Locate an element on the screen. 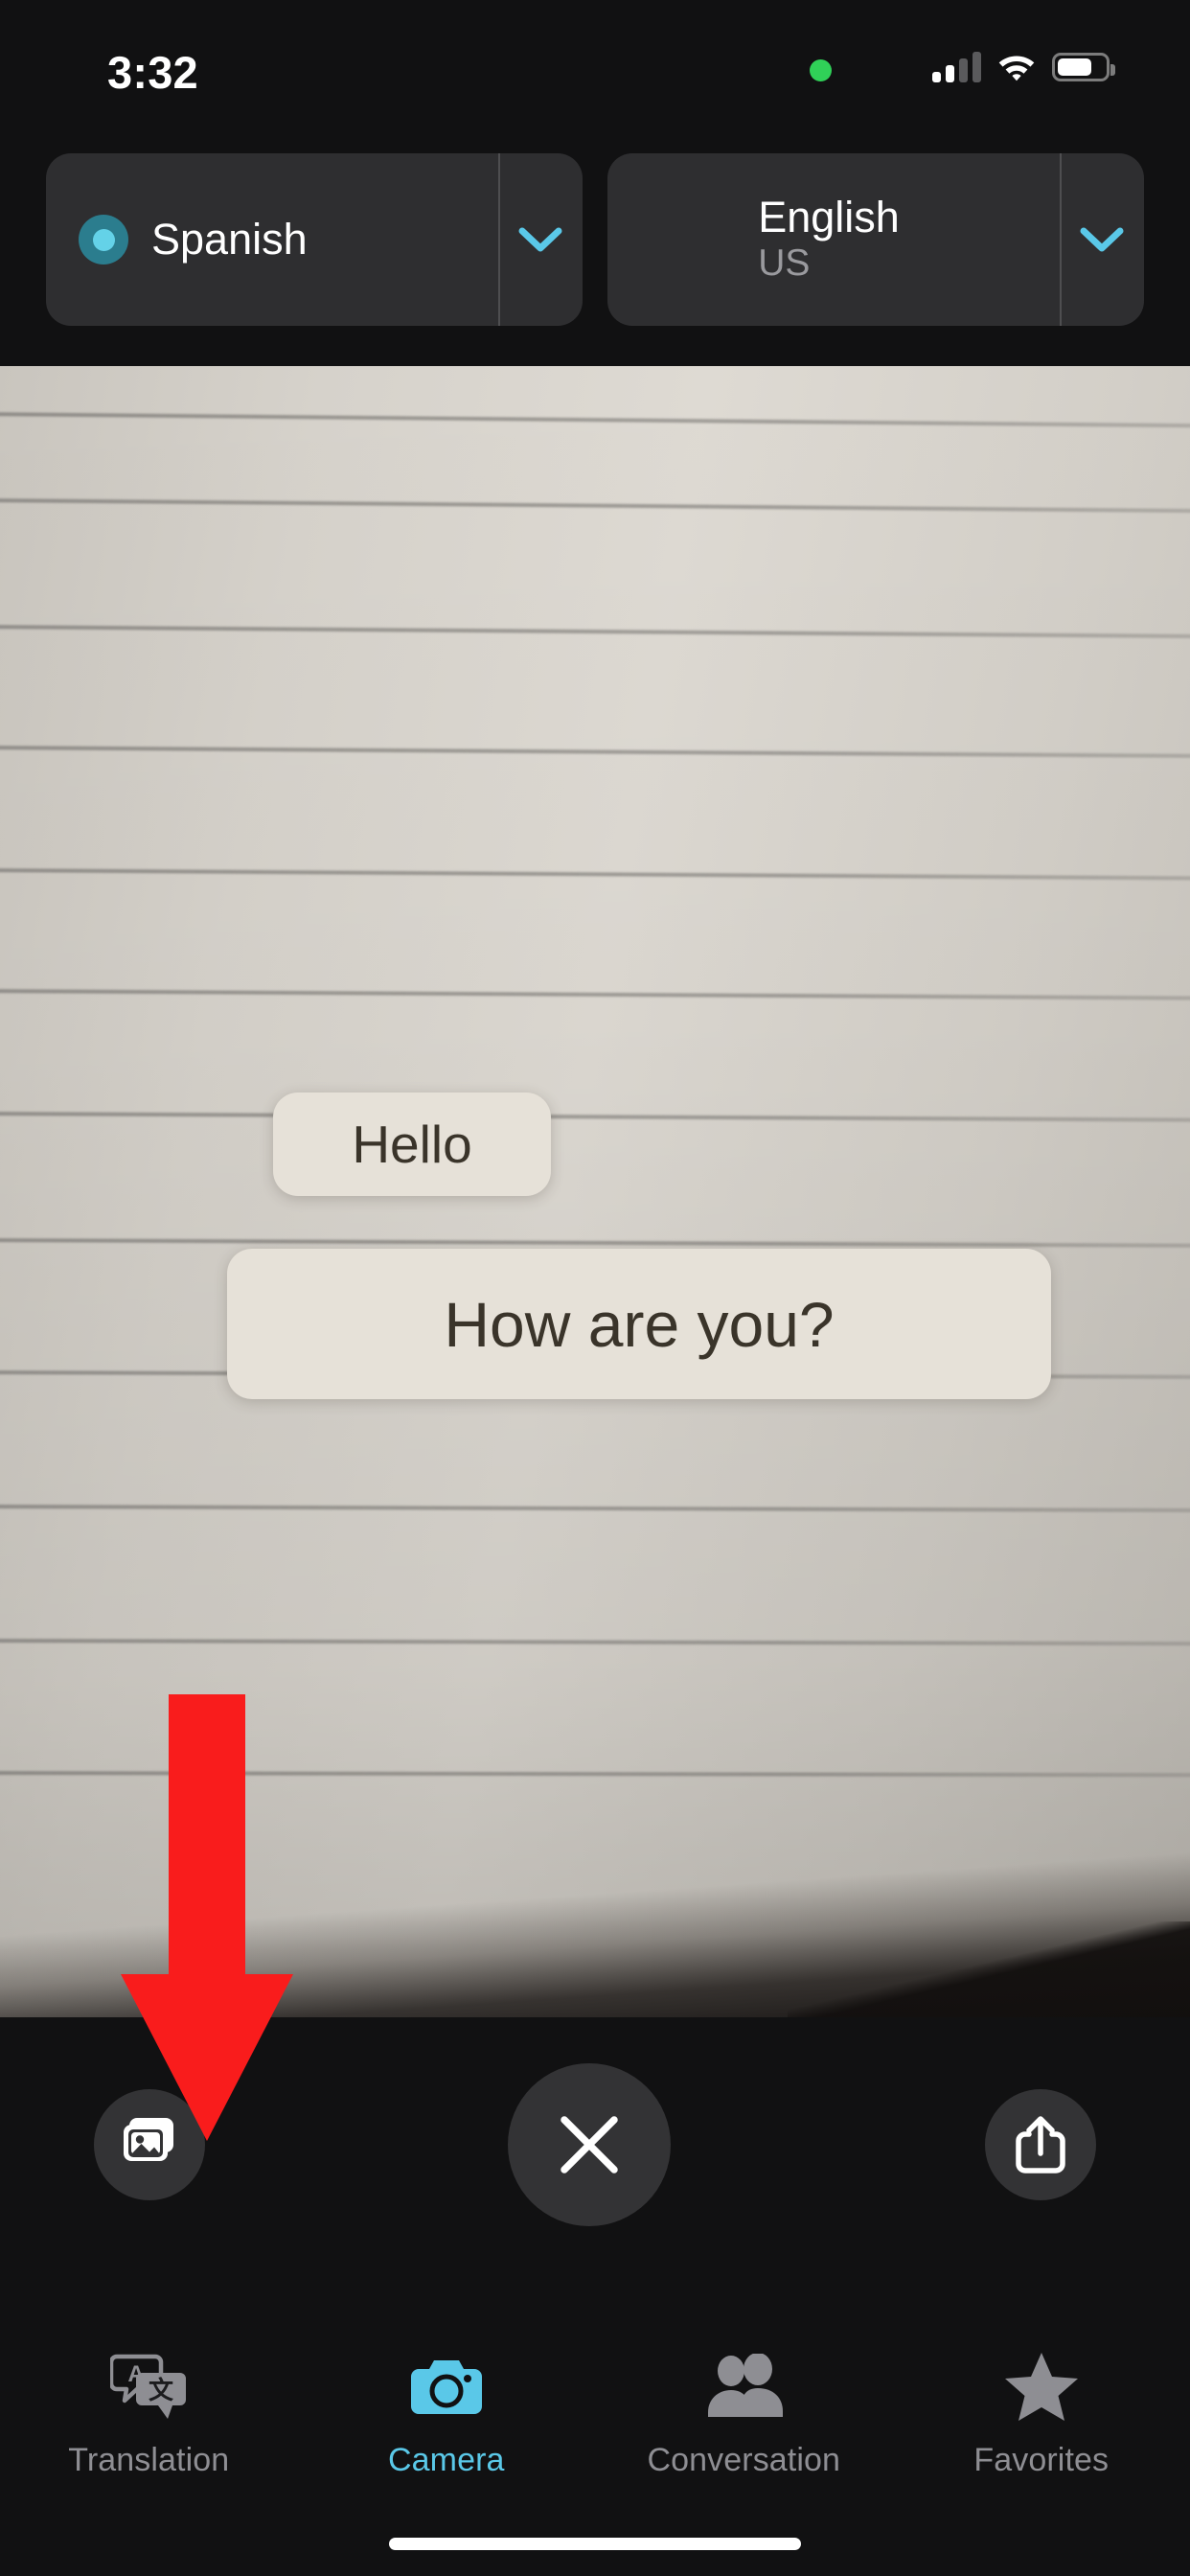 This screenshot has height=2576, width=1190. target-language-dropdown-button is located at coordinates (1102, 239).